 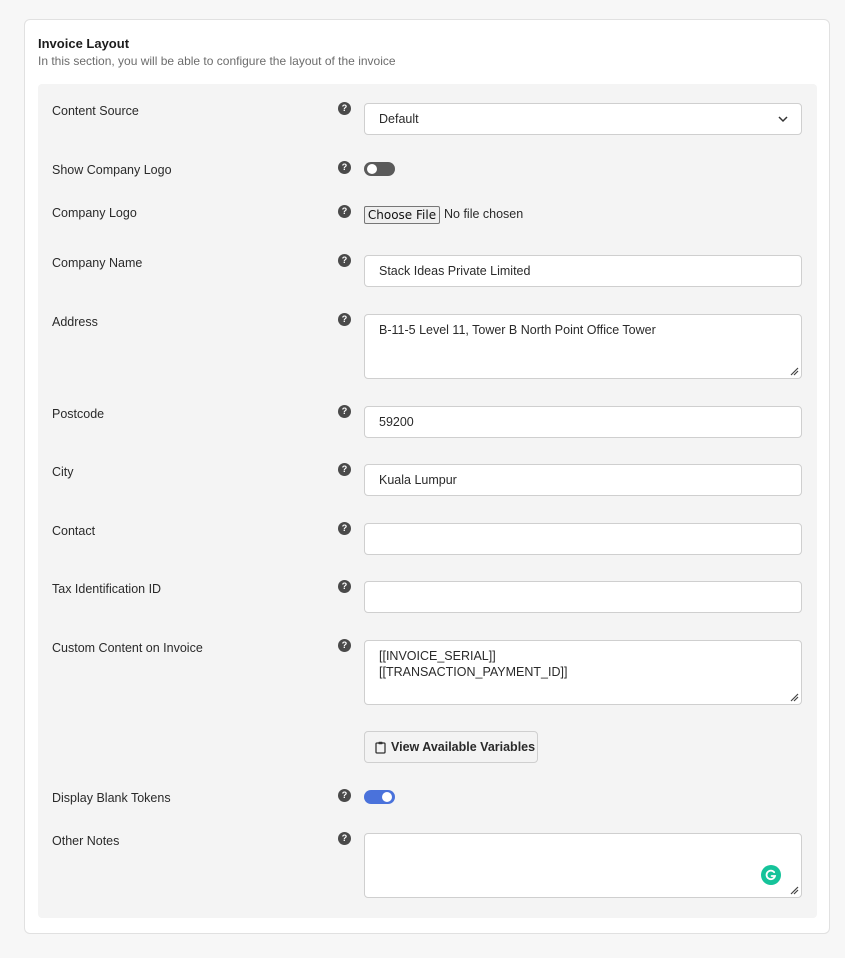 What do you see at coordinates (86, 841) in the screenshot?
I see `other-notes-label: Other Notes` at bounding box center [86, 841].